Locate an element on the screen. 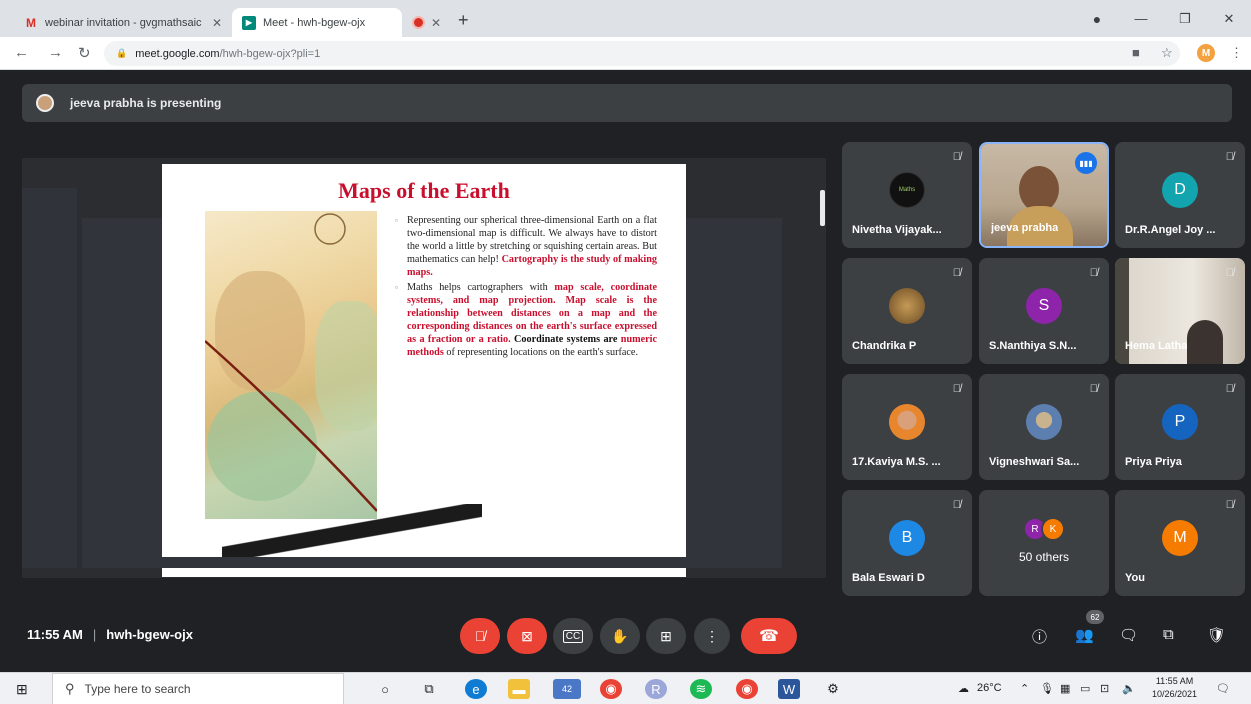 Image resolution: width=1251 pixels, height=704 pixels. reload-icon: ↻ is located at coordinates (84, 53).